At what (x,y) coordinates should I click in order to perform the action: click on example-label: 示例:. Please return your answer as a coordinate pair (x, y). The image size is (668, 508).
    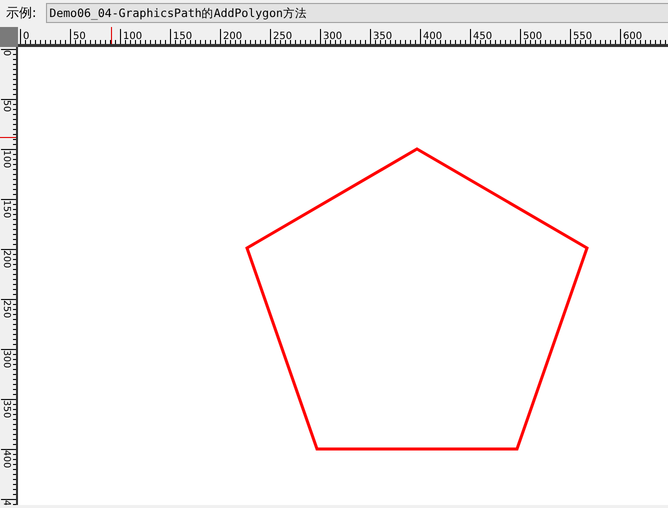
    Looking at the image, I should click on (21, 13).